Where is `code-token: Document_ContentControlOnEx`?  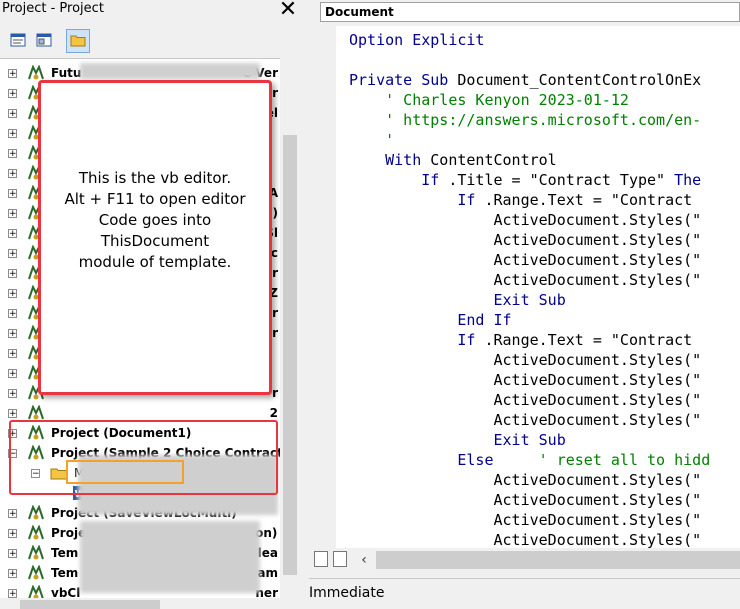
code-token: Document_ContentControlOnEx is located at coordinates (579, 80).